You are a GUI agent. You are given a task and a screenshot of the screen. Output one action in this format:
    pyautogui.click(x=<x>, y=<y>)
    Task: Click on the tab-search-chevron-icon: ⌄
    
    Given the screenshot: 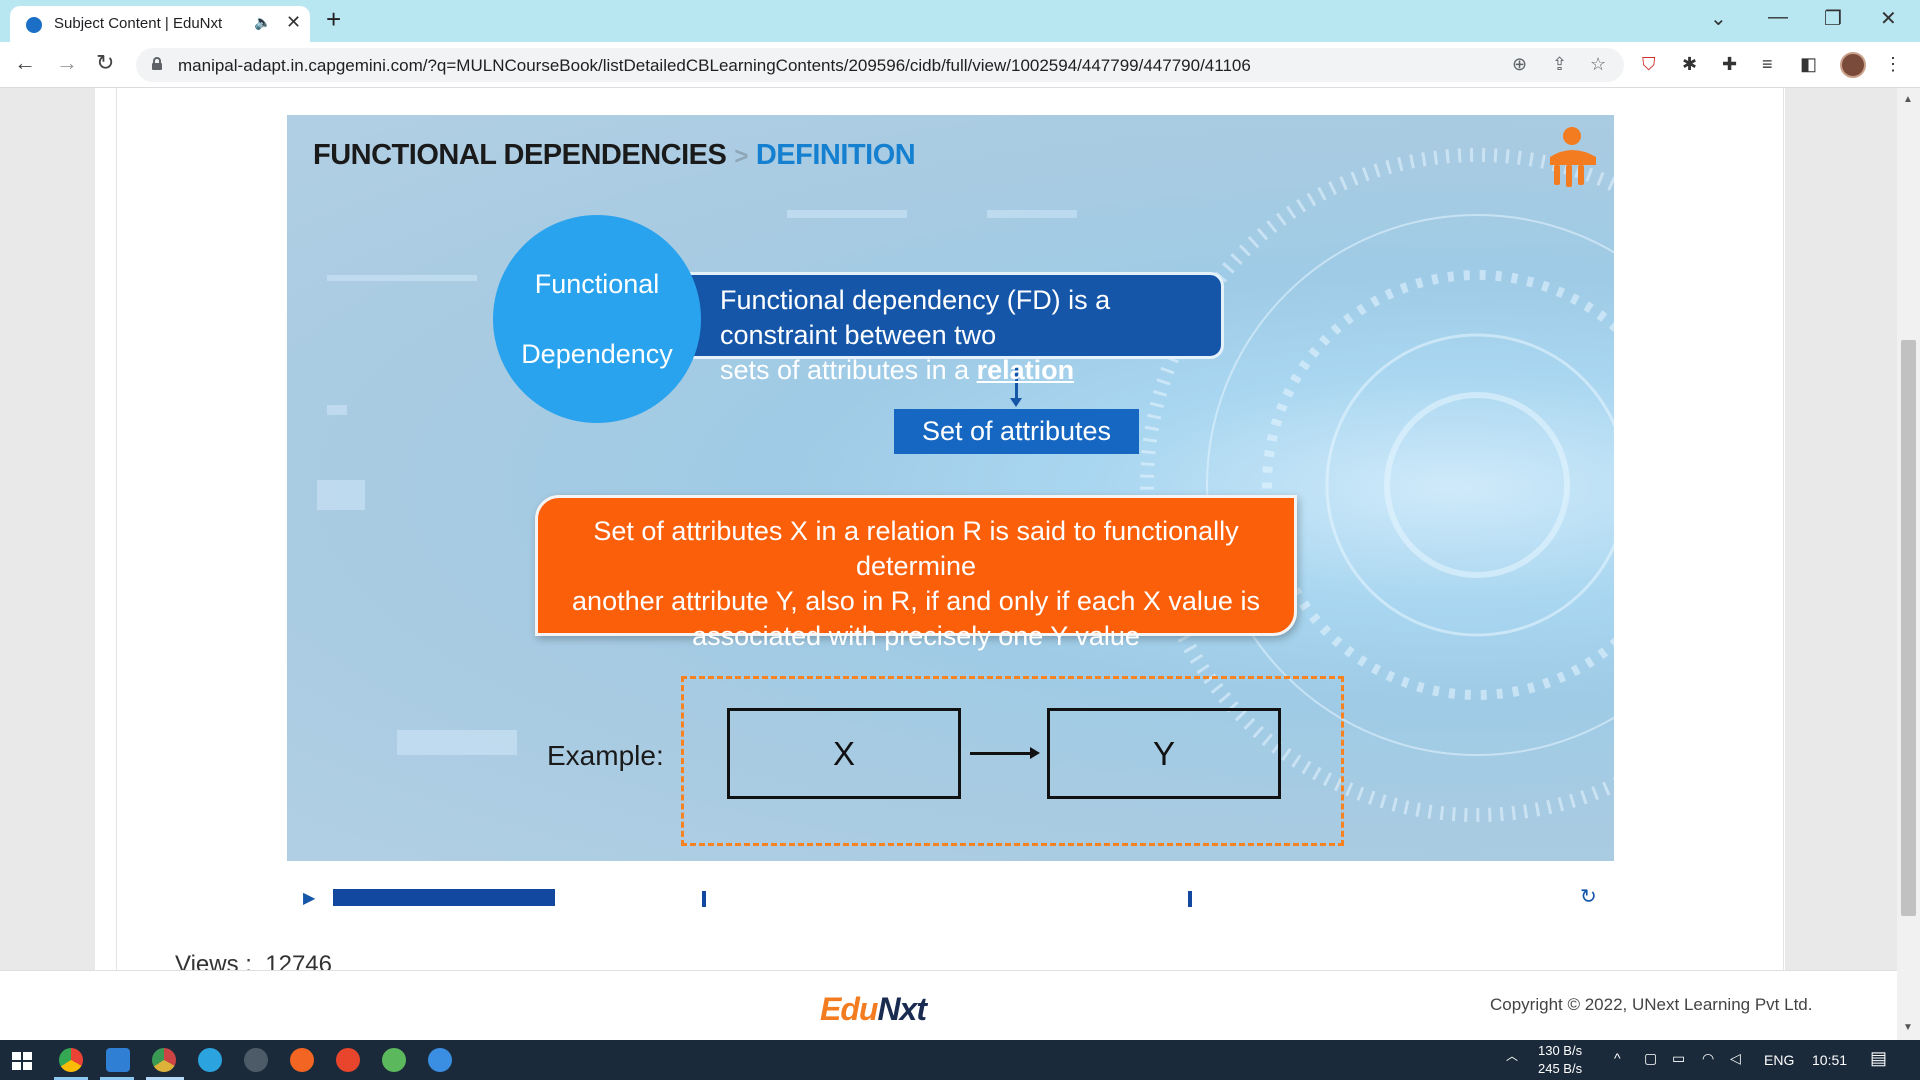 What is the action you would take?
    pyautogui.click(x=1718, y=18)
    